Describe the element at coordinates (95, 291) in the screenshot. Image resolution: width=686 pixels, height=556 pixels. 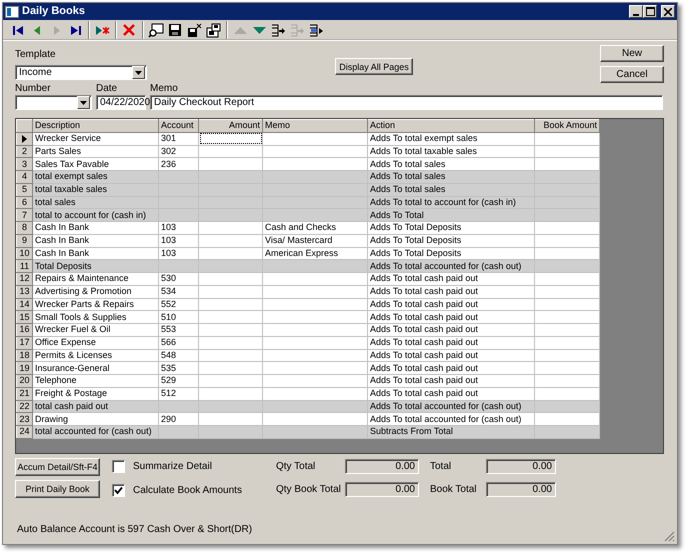
I see `table-cell: Advertising & Promotion` at that location.